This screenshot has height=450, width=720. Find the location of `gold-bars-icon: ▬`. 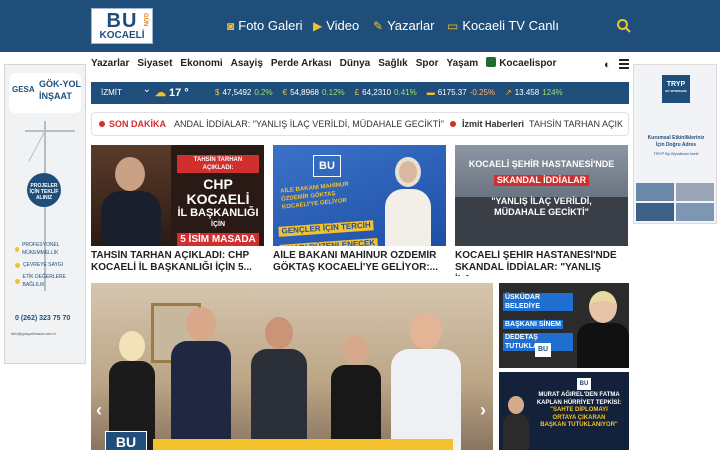

gold-bars-icon: ▬ is located at coordinates (430, 92).